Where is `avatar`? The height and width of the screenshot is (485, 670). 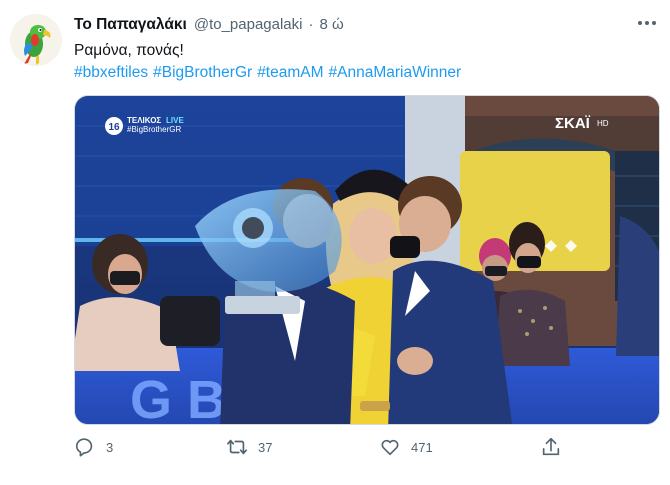
avatar is located at coordinates (36, 40).